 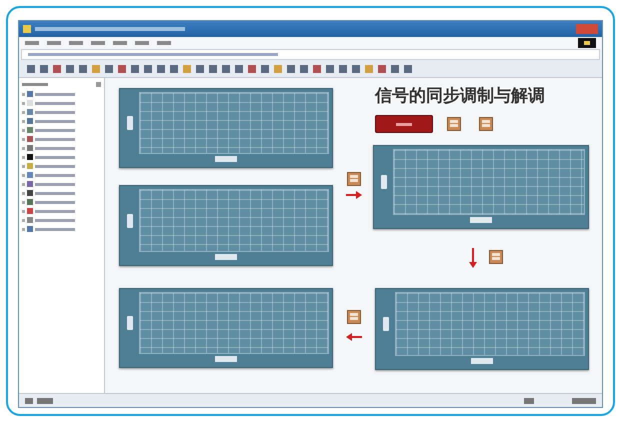 What do you see at coordinates (354, 337) in the screenshot?
I see `left-arrow-icon` at bounding box center [354, 337].